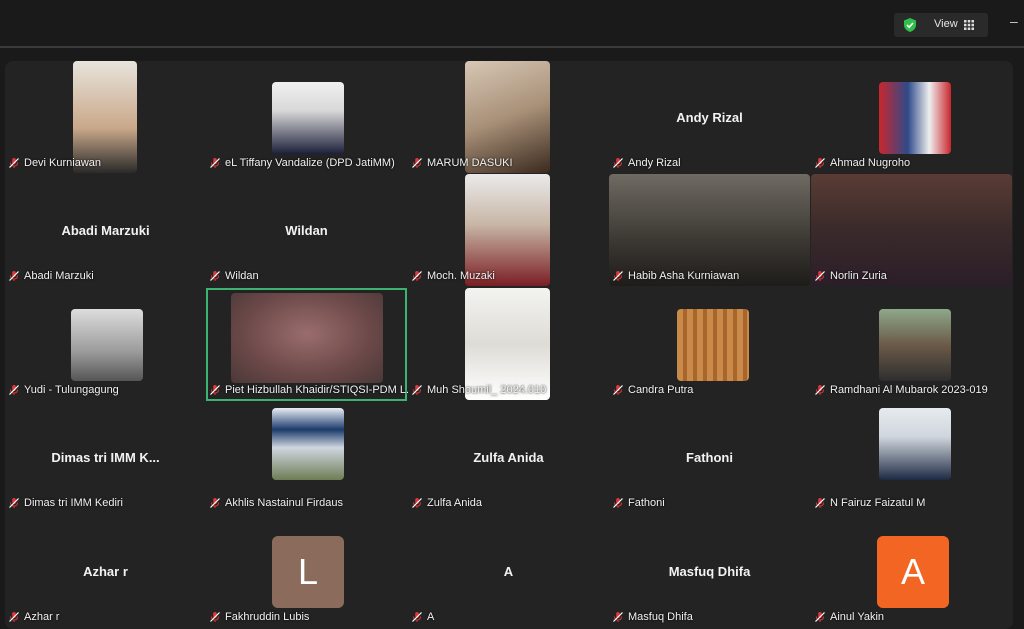 The height and width of the screenshot is (629, 1024). What do you see at coordinates (909, 390) in the screenshot?
I see `participant-name: Ramdhani Al Mubarok 2023-019` at bounding box center [909, 390].